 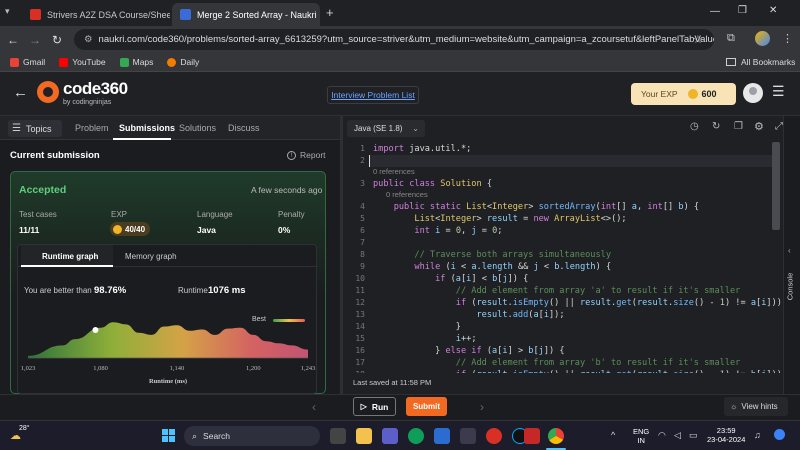 What do you see at coordinates (92, 128) in the screenshot?
I see `tab-problem: Problem` at bounding box center [92, 128].